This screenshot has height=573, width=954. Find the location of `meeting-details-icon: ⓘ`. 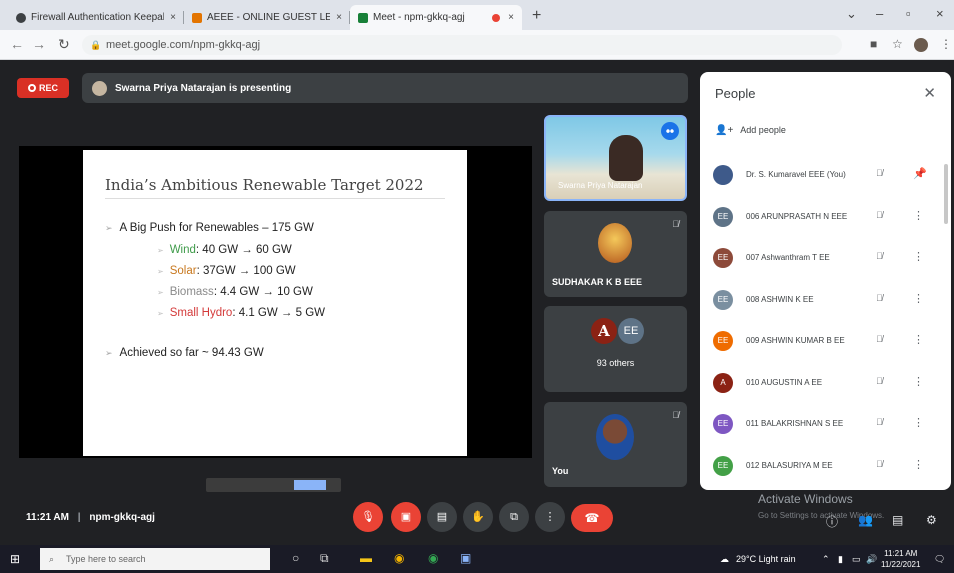

meeting-details-icon: ⓘ is located at coordinates (832, 521).